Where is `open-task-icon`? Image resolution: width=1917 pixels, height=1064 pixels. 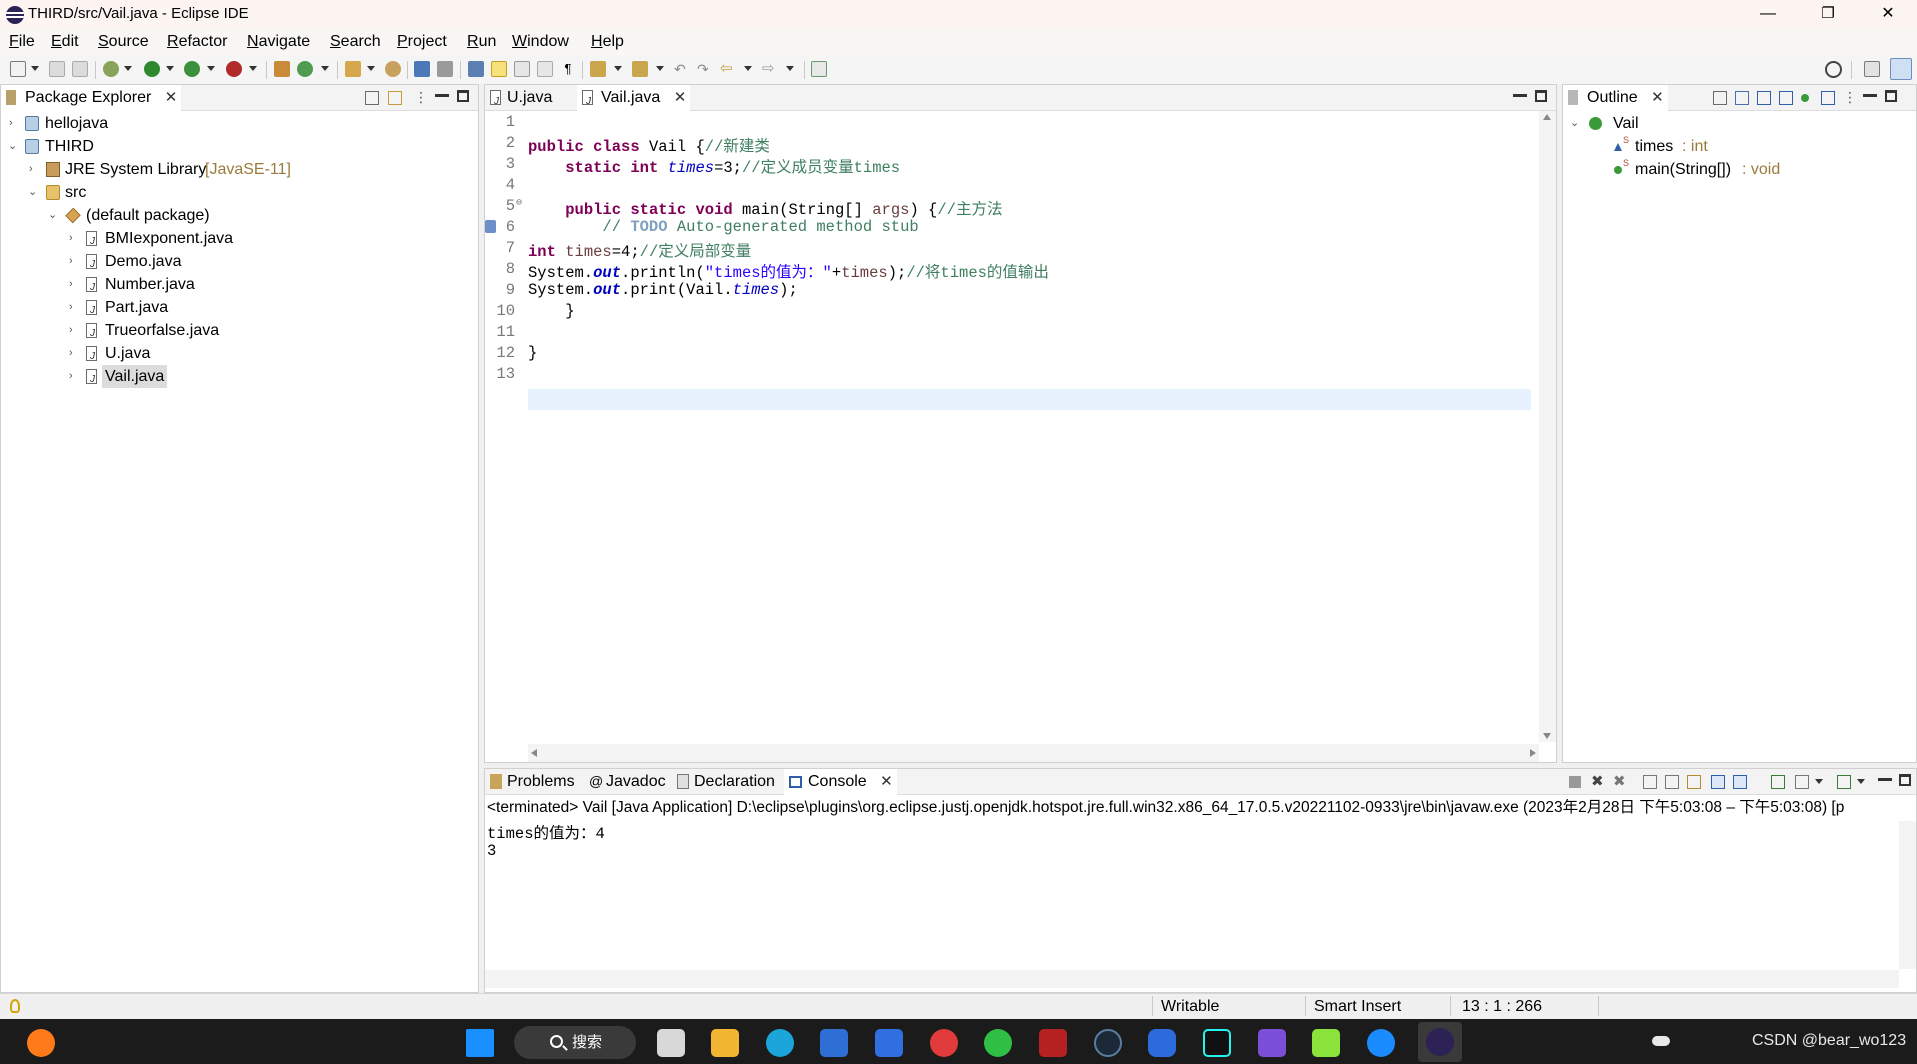 open-task-icon is located at coordinates (476, 69).